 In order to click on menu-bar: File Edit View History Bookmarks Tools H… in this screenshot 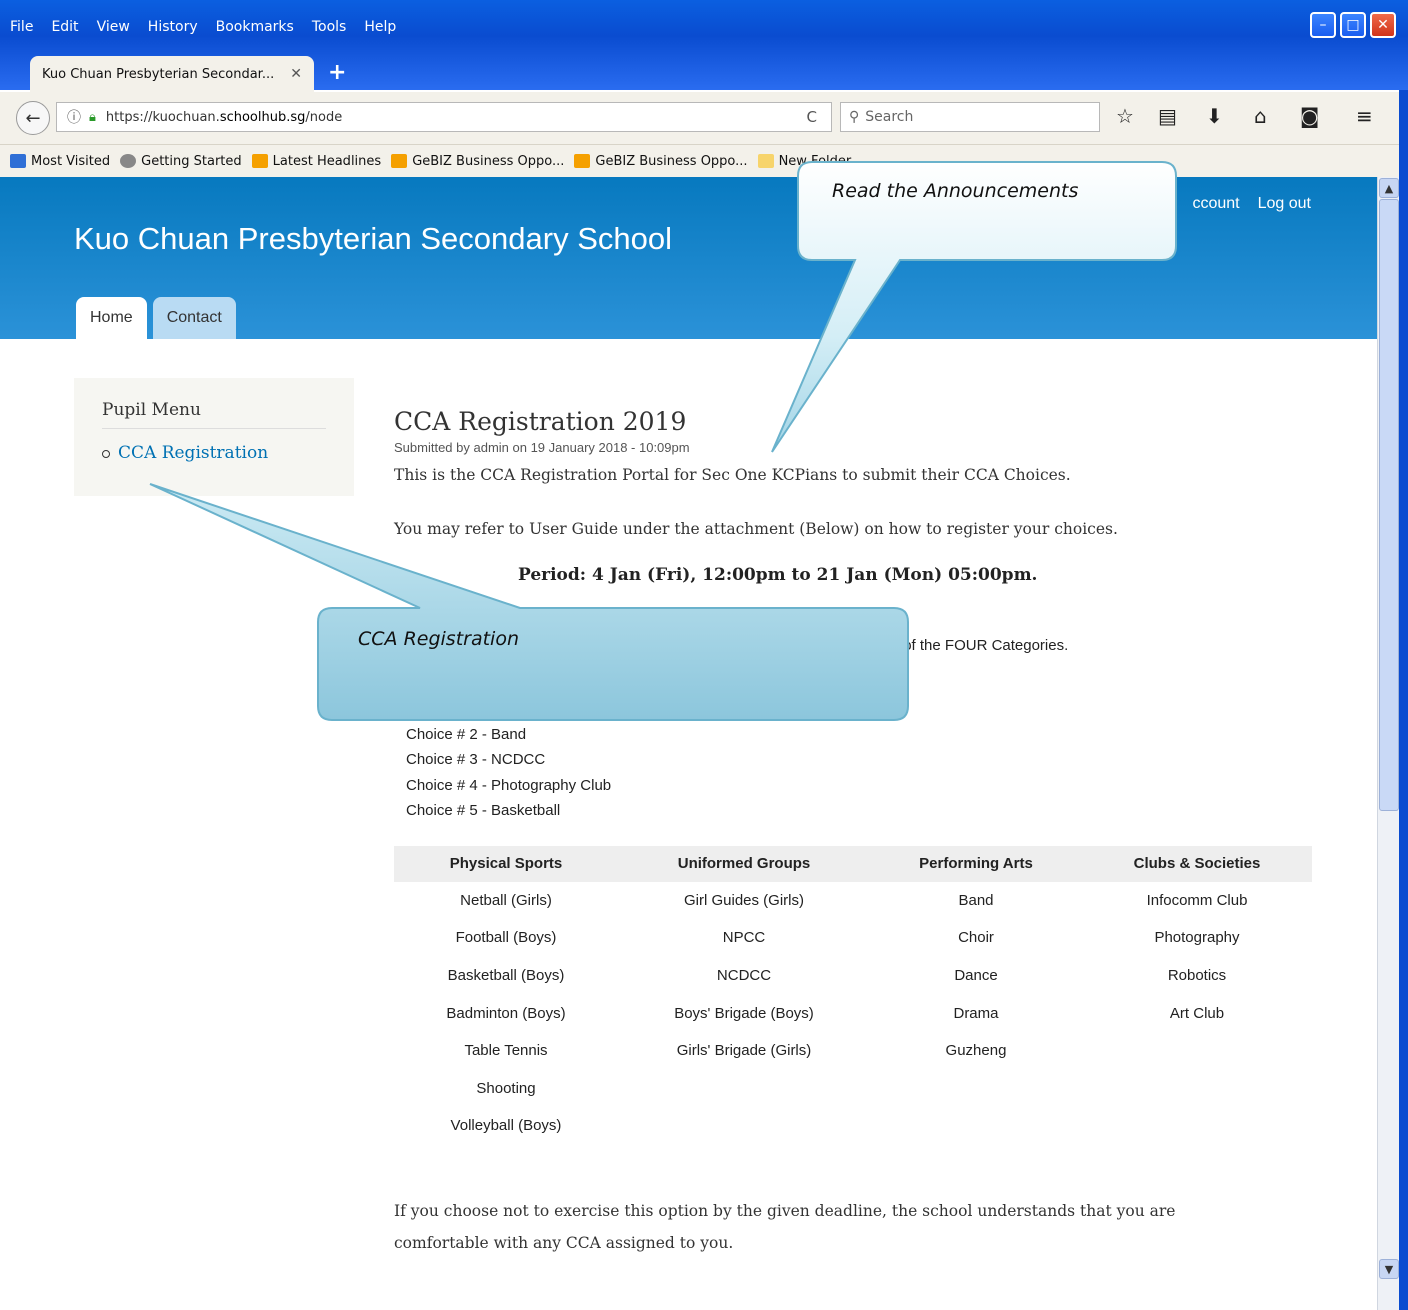, I will do `click(198, 27)`.